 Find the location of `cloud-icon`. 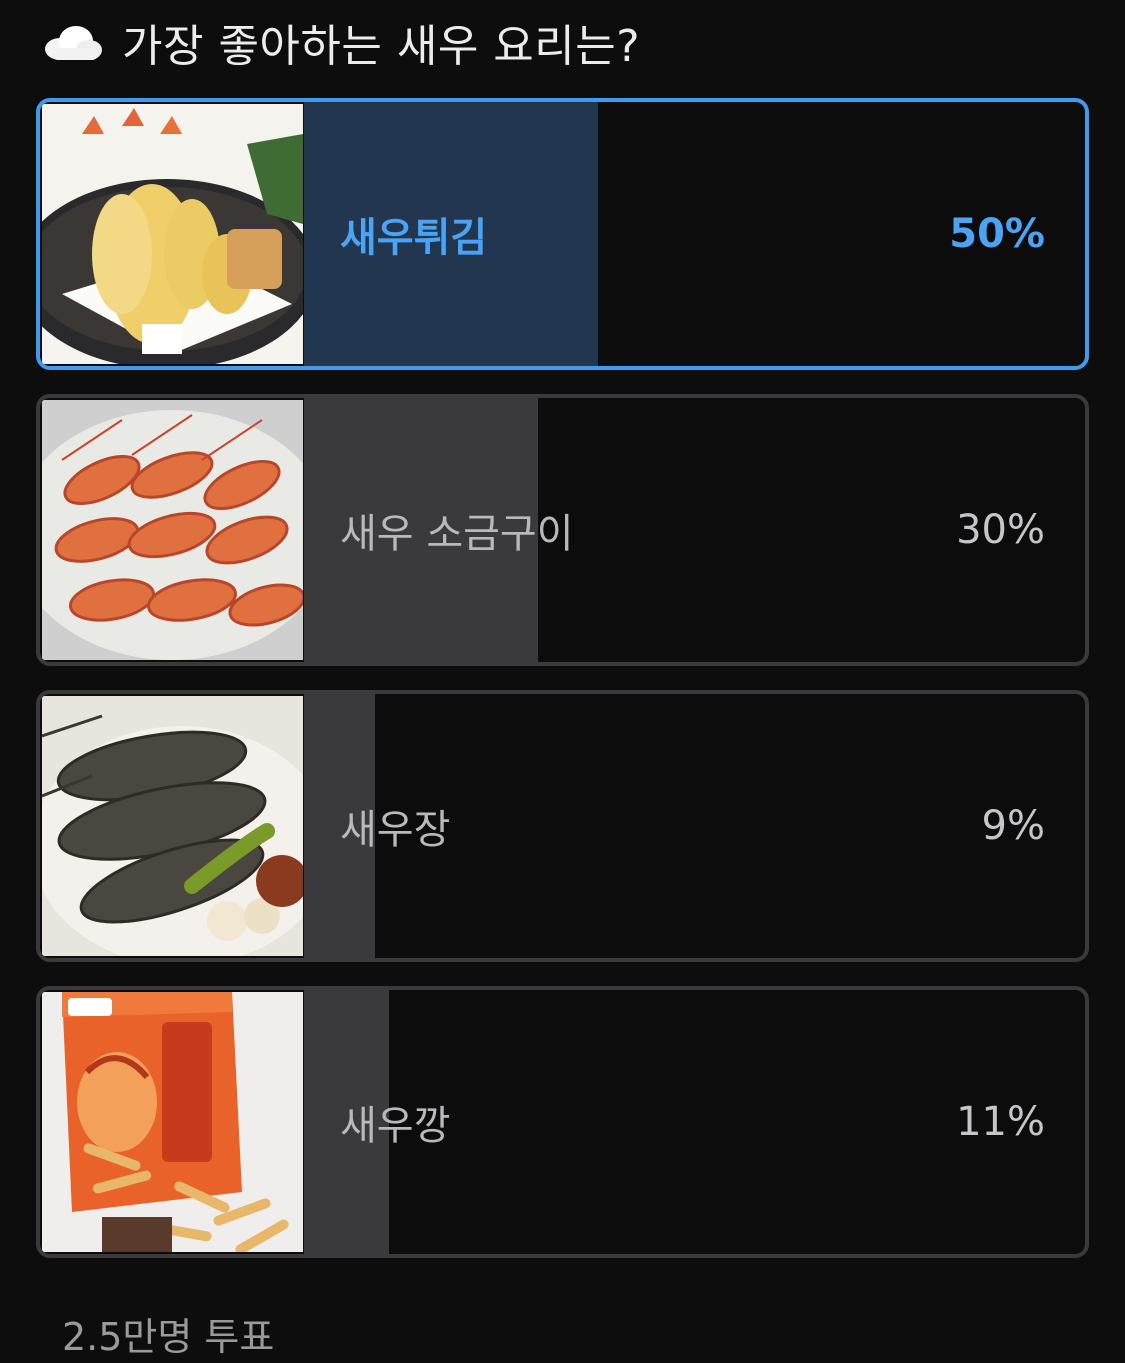

cloud-icon is located at coordinates (73, 43).